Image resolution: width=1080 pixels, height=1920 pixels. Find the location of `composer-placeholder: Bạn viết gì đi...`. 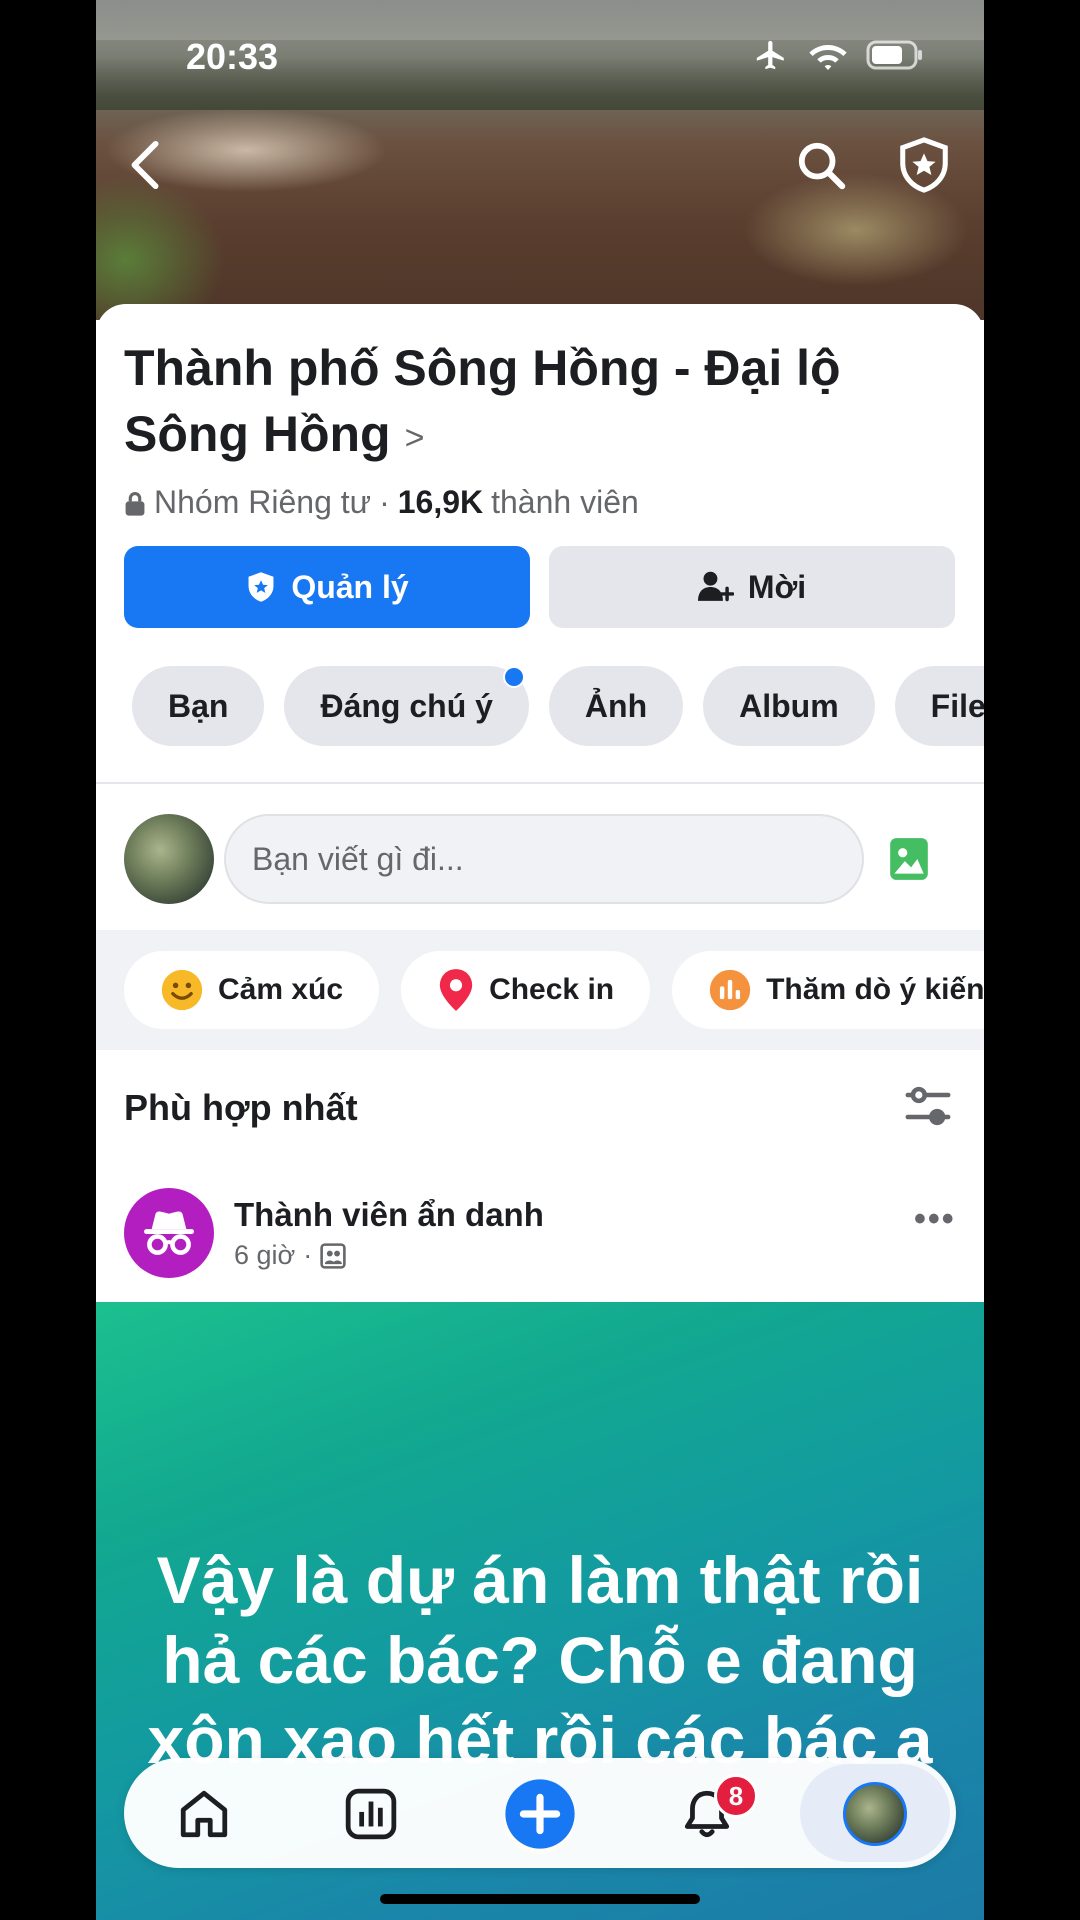

composer-placeholder: Bạn viết gì đi... is located at coordinates (358, 858).